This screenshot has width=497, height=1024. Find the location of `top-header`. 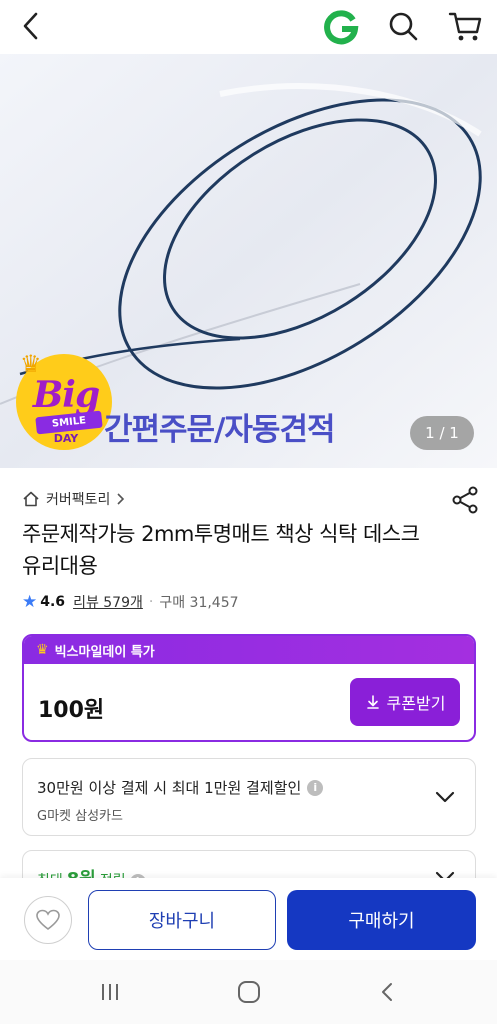

top-header is located at coordinates (248, 27).